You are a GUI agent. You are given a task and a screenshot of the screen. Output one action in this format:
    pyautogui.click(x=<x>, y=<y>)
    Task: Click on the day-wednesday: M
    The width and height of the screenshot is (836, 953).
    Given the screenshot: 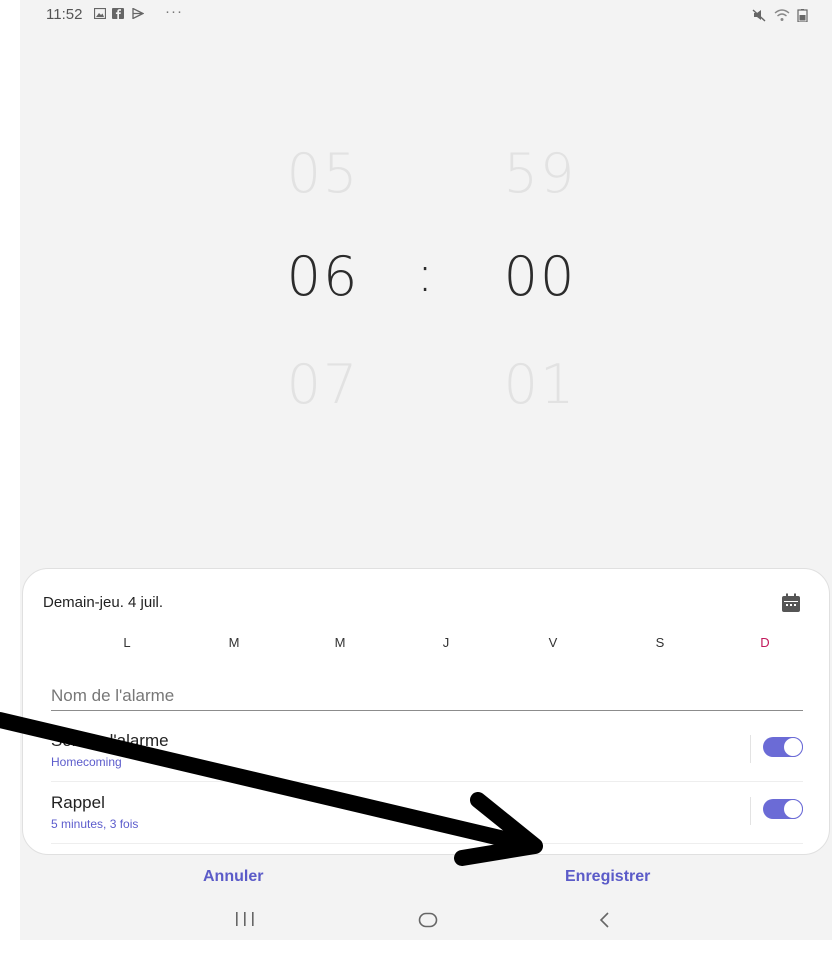 What is the action you would take?
    pyautogui.click(x=340, y=642)
    